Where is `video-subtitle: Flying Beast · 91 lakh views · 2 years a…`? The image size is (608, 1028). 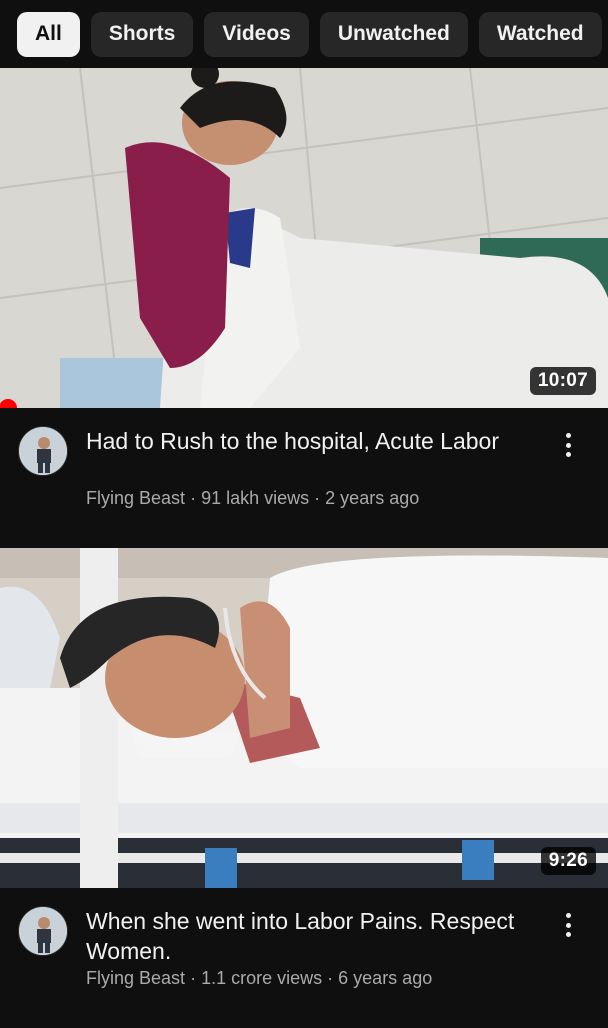
video-subtitle: Flying Beast · 91 lakh views · 2 years a… is located at coordinates (321, 498).